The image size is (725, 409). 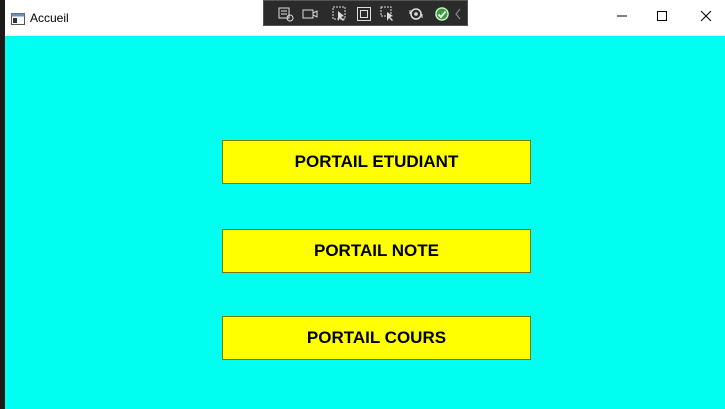 I want to click on title-bar: Accueil, so click(x=365, y=18).